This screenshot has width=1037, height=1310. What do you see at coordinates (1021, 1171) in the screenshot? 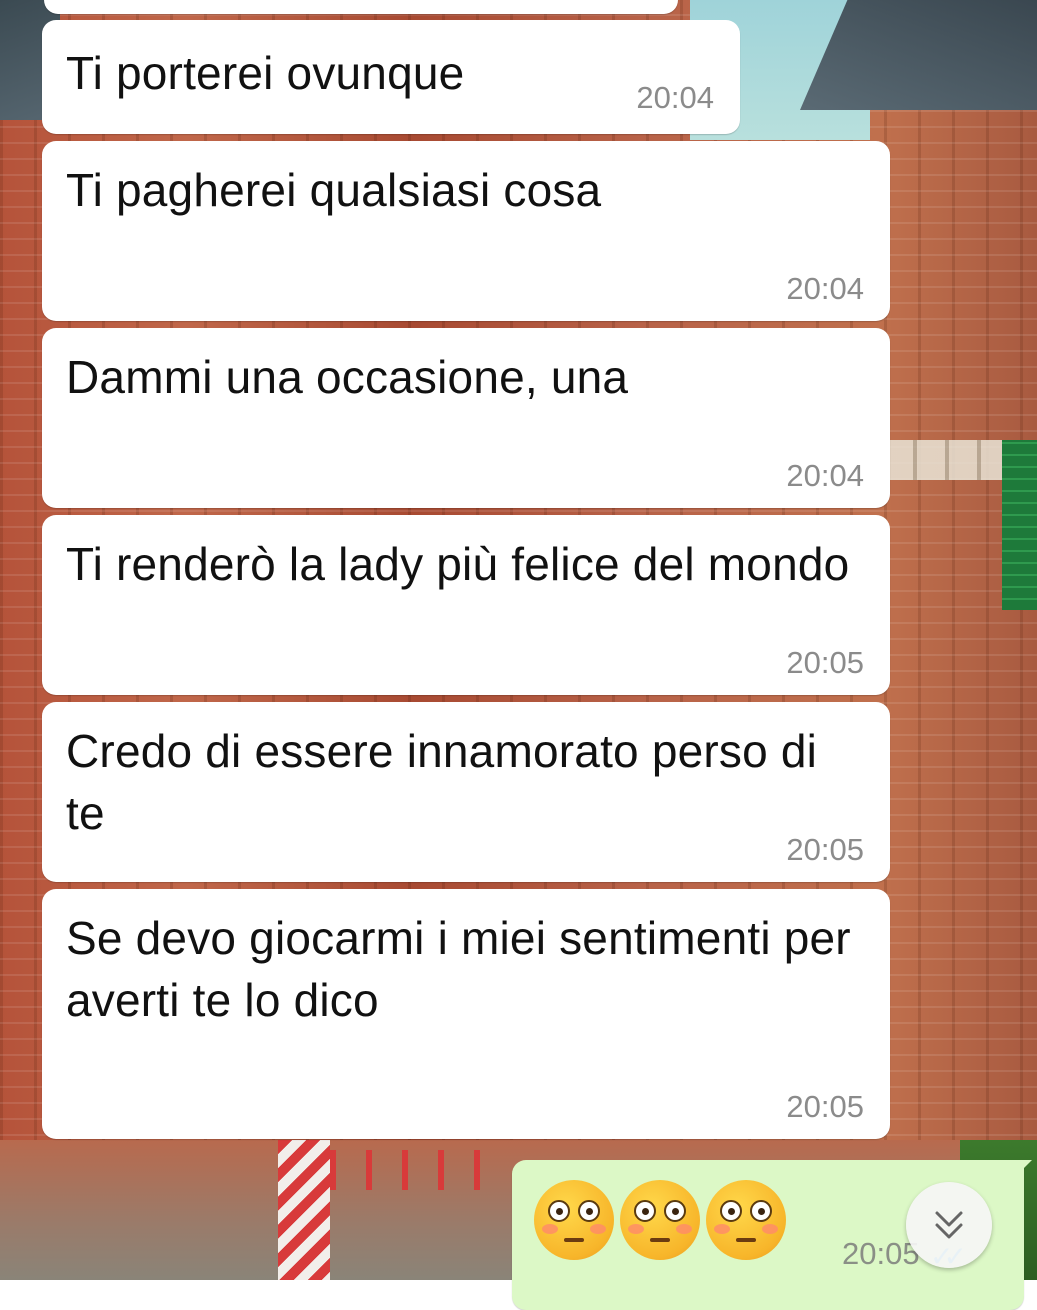
I see `outgoing-bubble-tail` at bounding box center [1021, 1171].